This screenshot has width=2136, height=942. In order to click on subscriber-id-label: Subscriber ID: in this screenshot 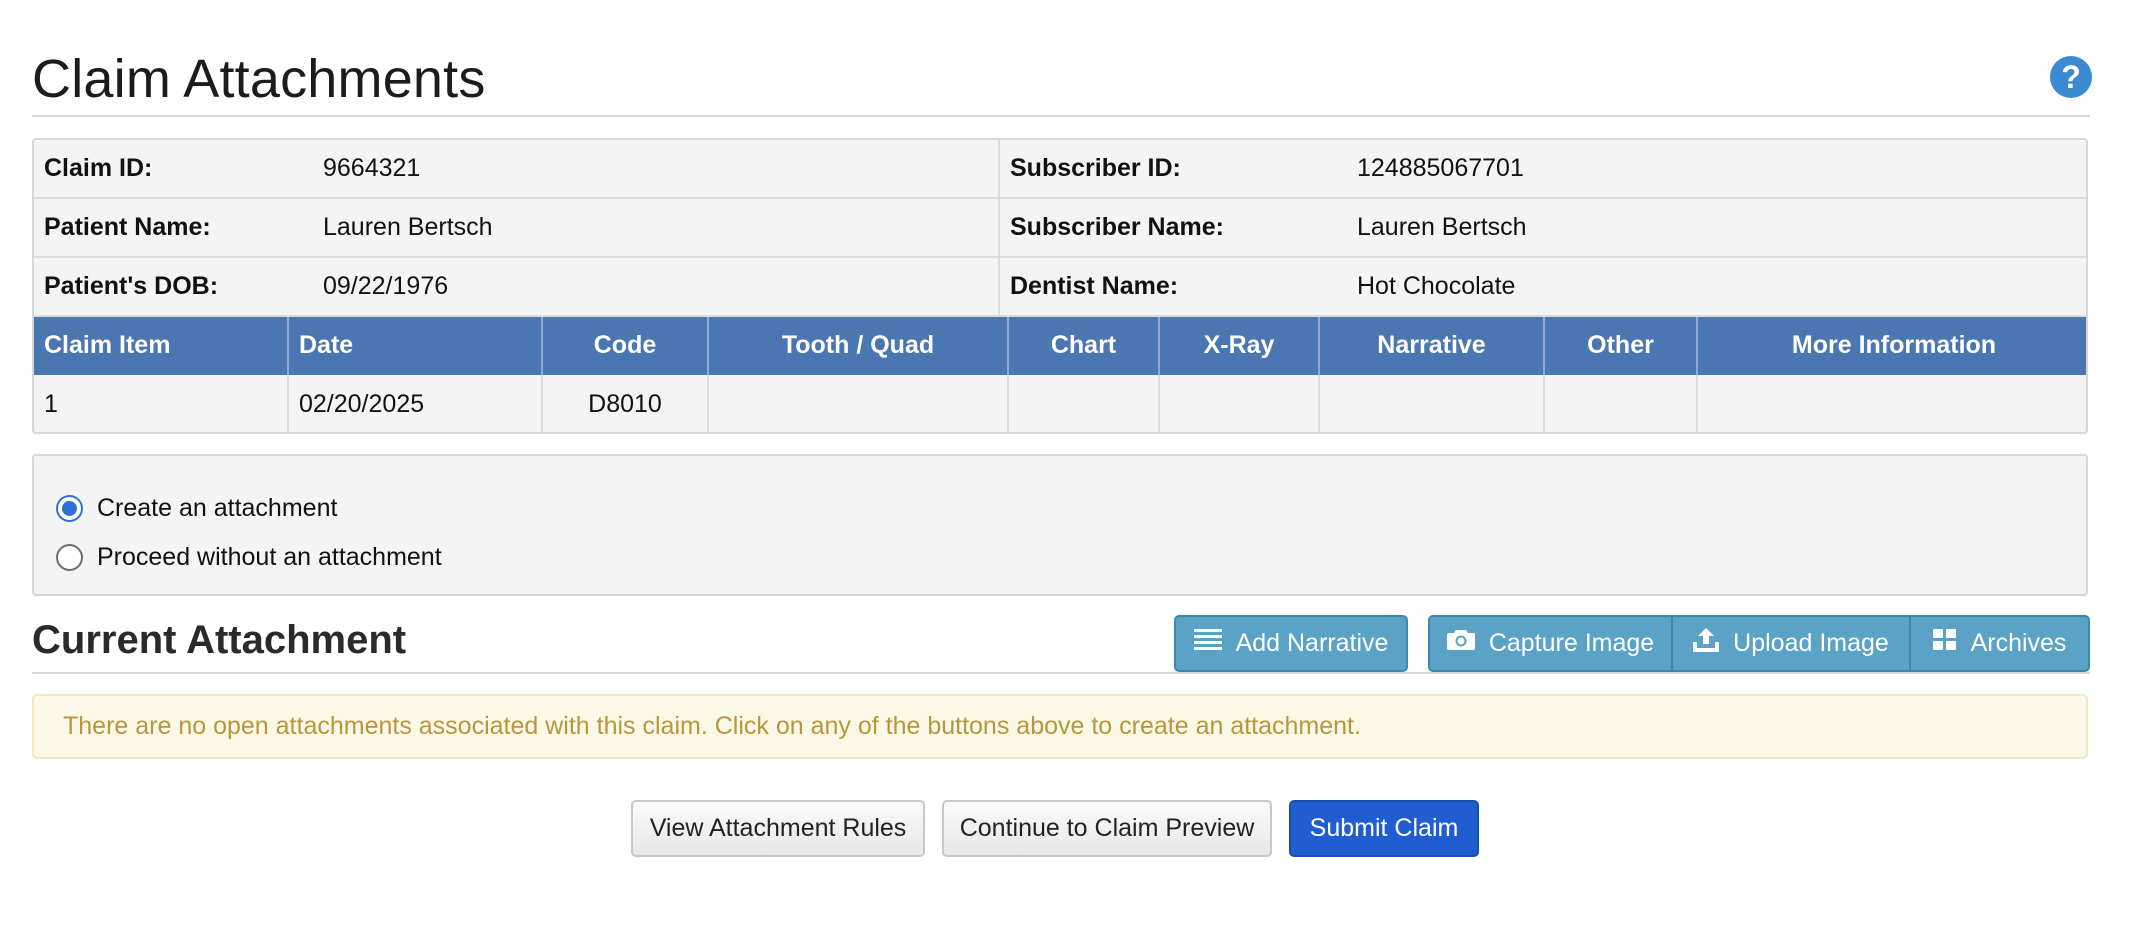, I will do `click(1095, 168)`.